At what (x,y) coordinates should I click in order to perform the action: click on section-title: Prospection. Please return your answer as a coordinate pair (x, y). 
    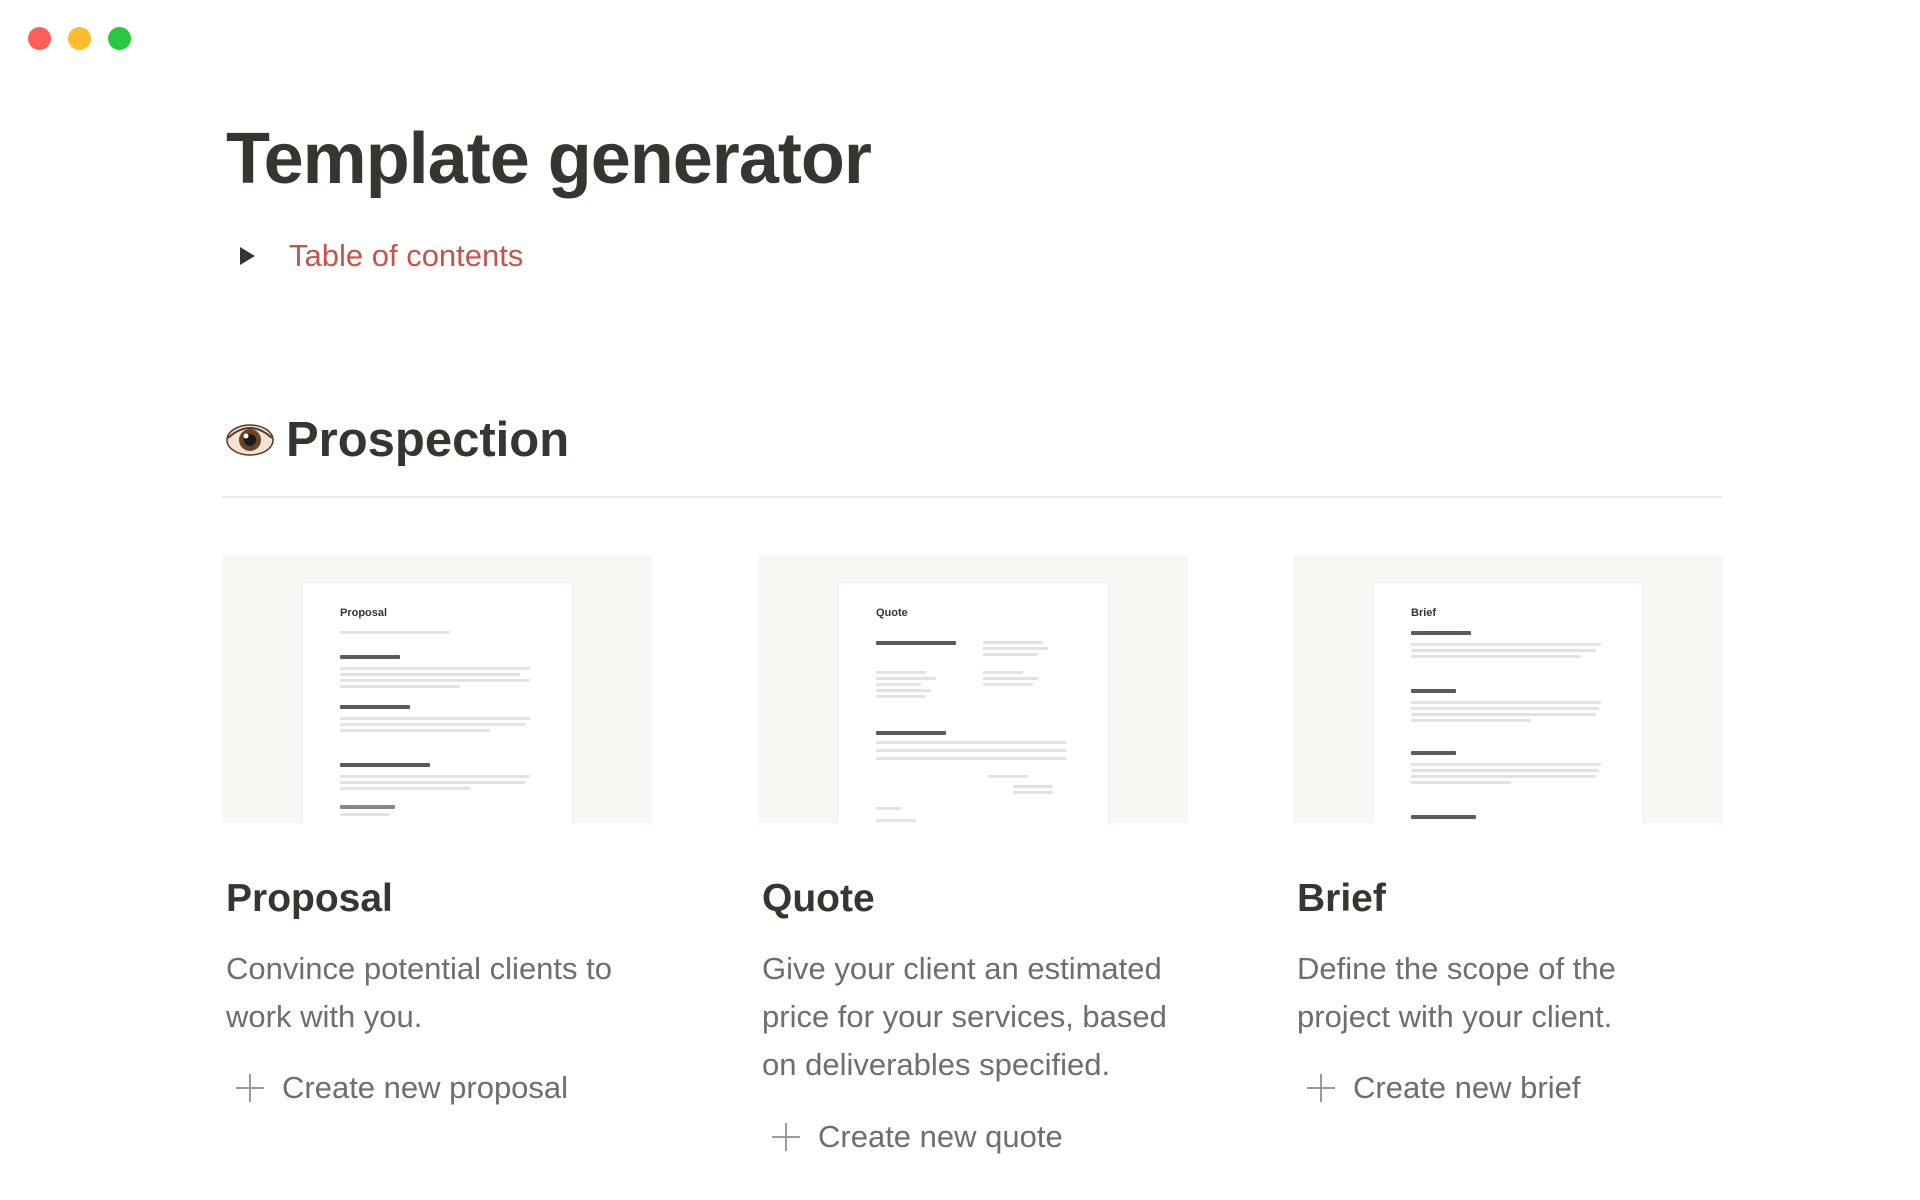
    Looking at the image, I should click on (428, 440).